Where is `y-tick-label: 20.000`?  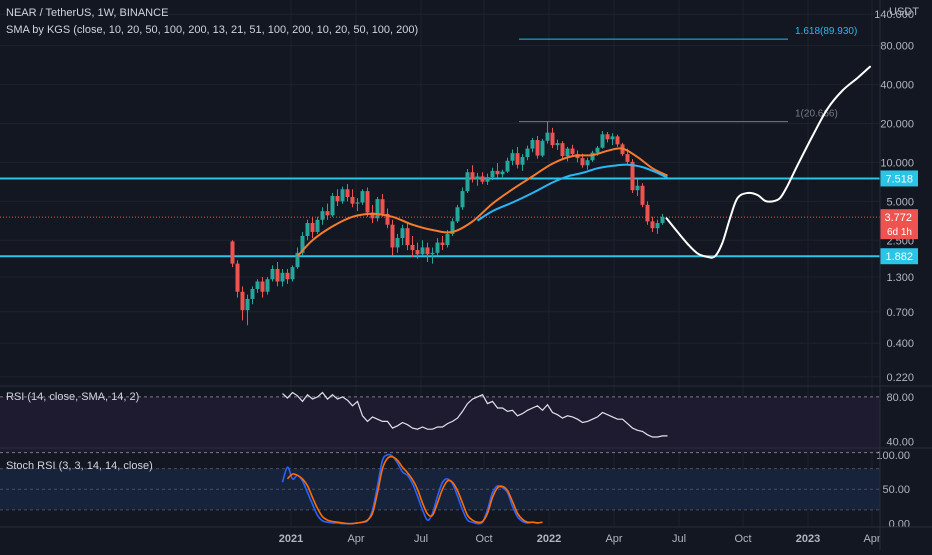 y-tick-label: 20.000 is located at coordinates (897, 125).